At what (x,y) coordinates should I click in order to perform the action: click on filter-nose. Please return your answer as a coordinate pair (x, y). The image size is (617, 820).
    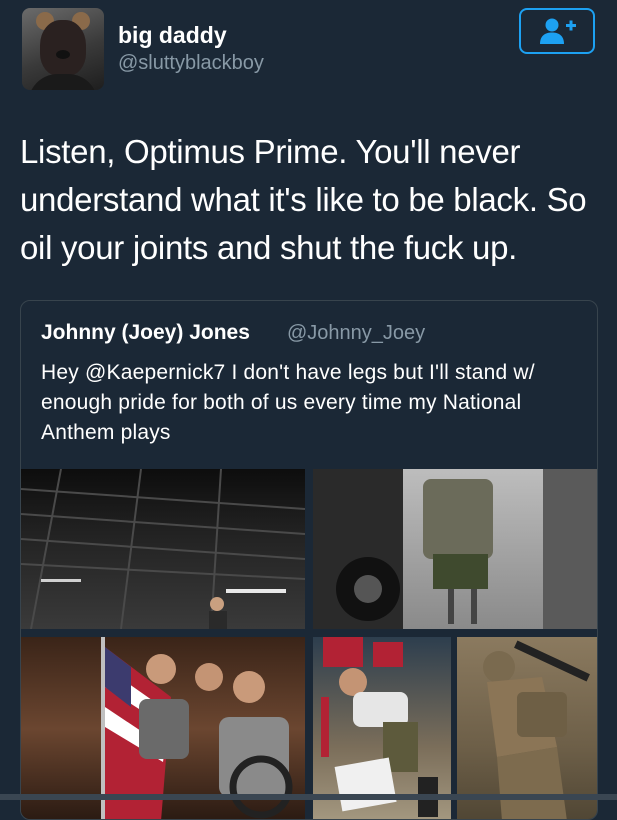
    Looking at the image, I should click on (63, 54).